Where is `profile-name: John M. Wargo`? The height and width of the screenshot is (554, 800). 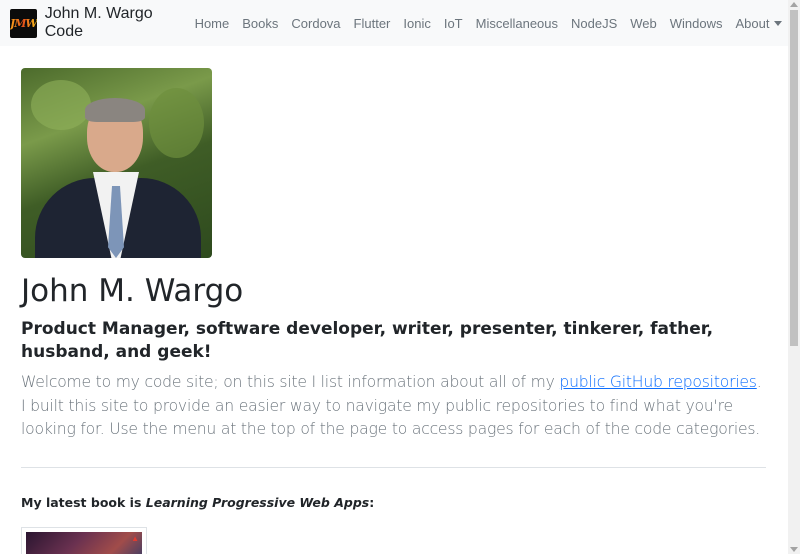 profile-name: John M. Wargo is located at coordinates (132, 291).